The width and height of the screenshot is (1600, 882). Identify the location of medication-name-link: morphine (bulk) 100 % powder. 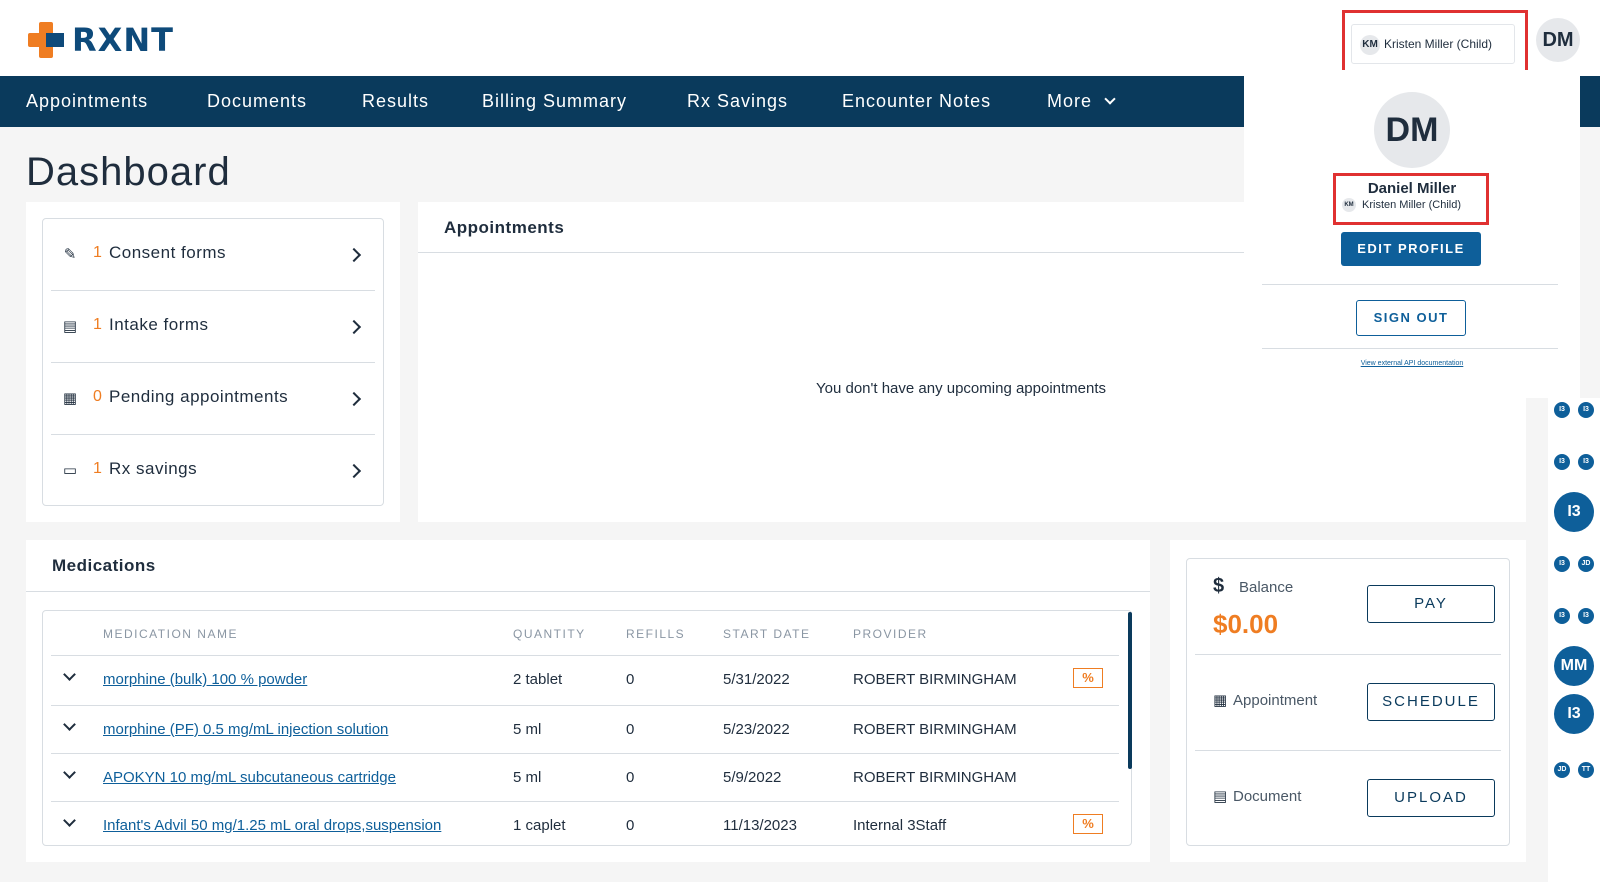
(205, 679).